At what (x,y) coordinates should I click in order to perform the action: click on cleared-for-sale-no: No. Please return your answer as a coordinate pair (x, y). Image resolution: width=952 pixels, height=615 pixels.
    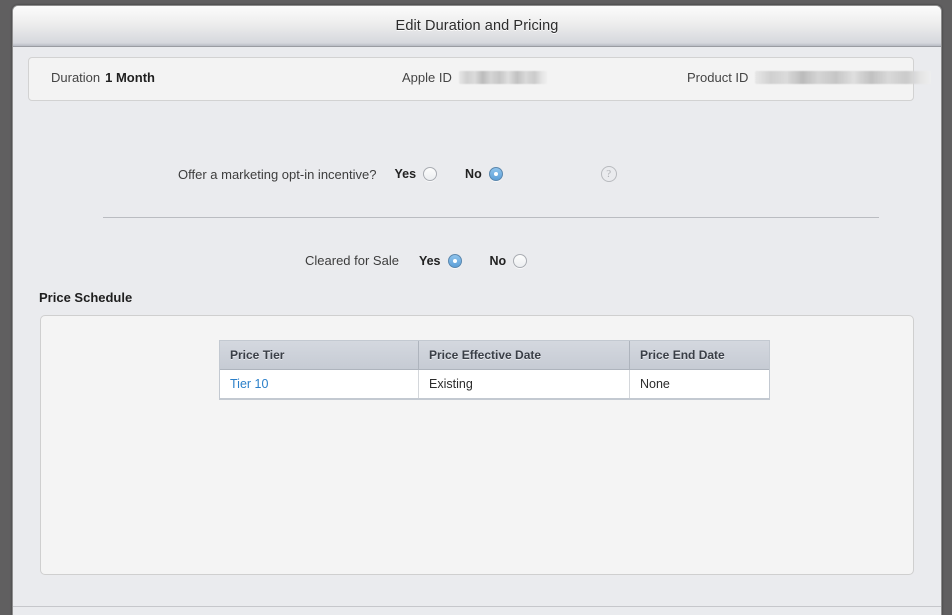
    Looking at the image, I should click on (508, 260).